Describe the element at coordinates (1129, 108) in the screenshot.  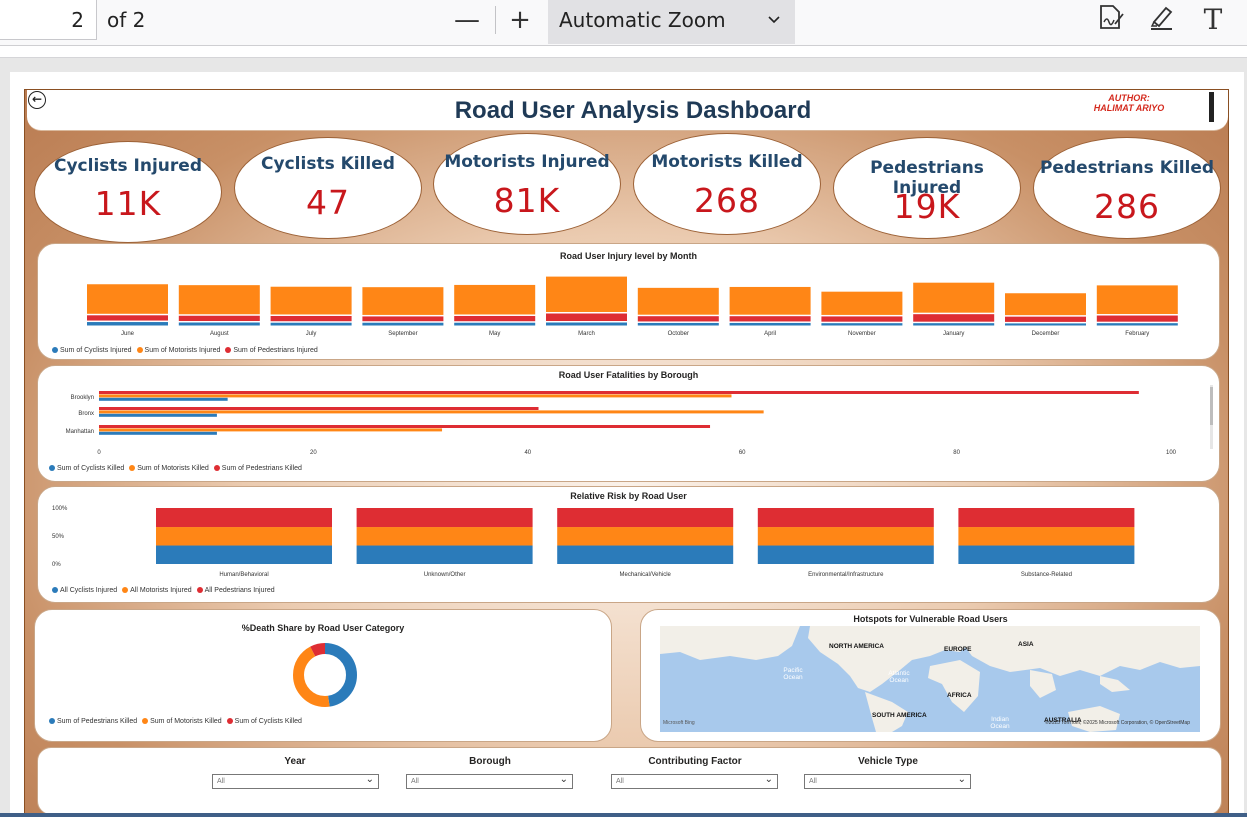
I see `author-name: HALIMAT ARIYO` at that location.